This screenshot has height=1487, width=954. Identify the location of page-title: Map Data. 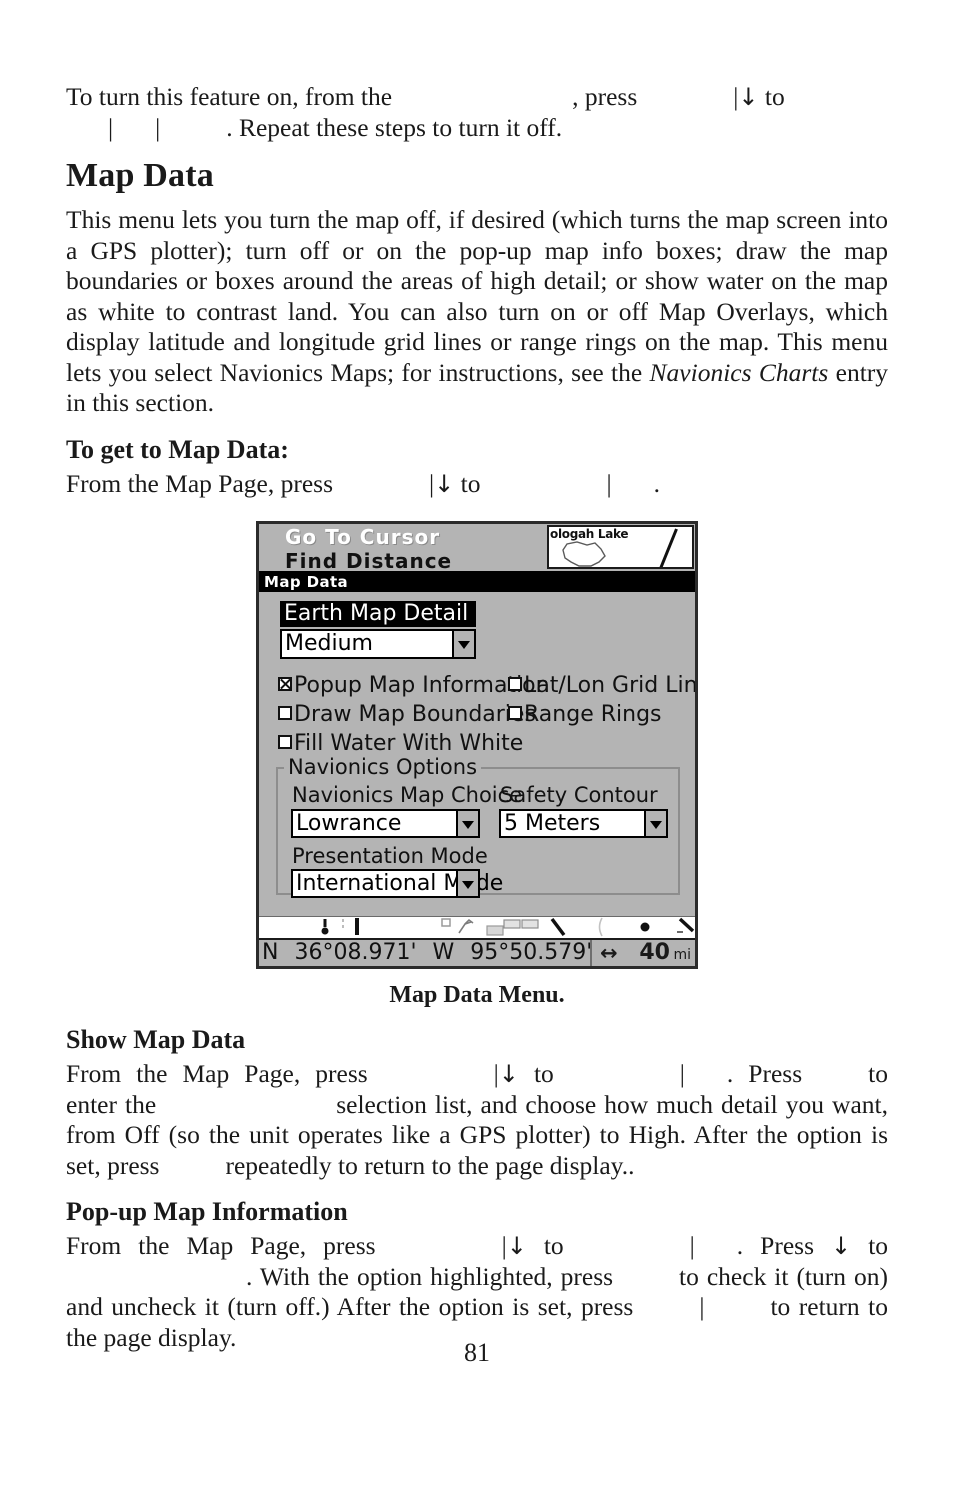
(140, 175).